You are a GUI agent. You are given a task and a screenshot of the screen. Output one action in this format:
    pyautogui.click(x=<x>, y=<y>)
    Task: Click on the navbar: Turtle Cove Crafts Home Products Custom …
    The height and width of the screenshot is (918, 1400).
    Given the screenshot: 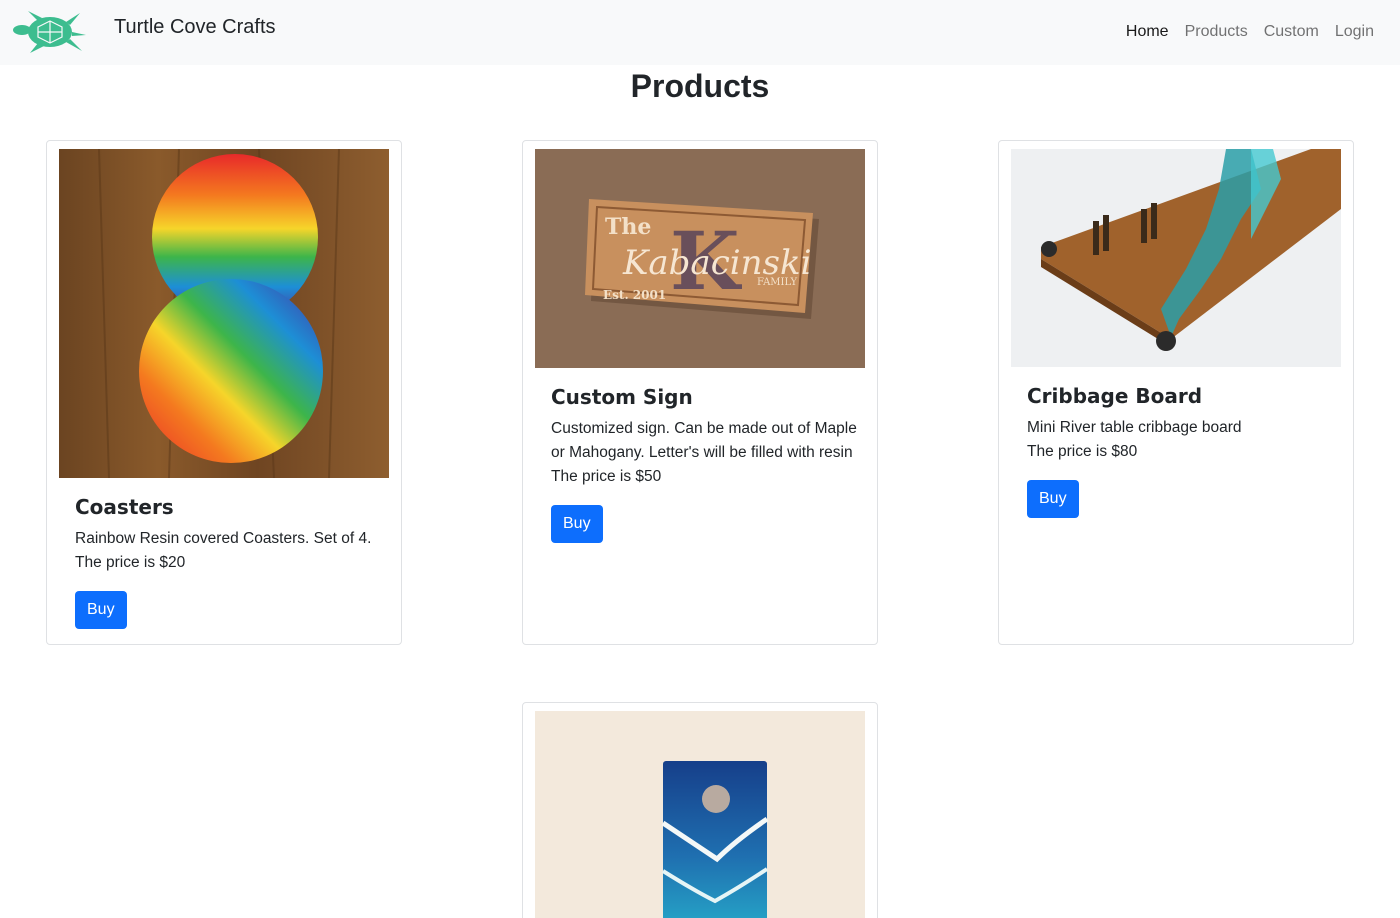 What is the action you would take?
    pyautogui.click(x=700, y=32)
    